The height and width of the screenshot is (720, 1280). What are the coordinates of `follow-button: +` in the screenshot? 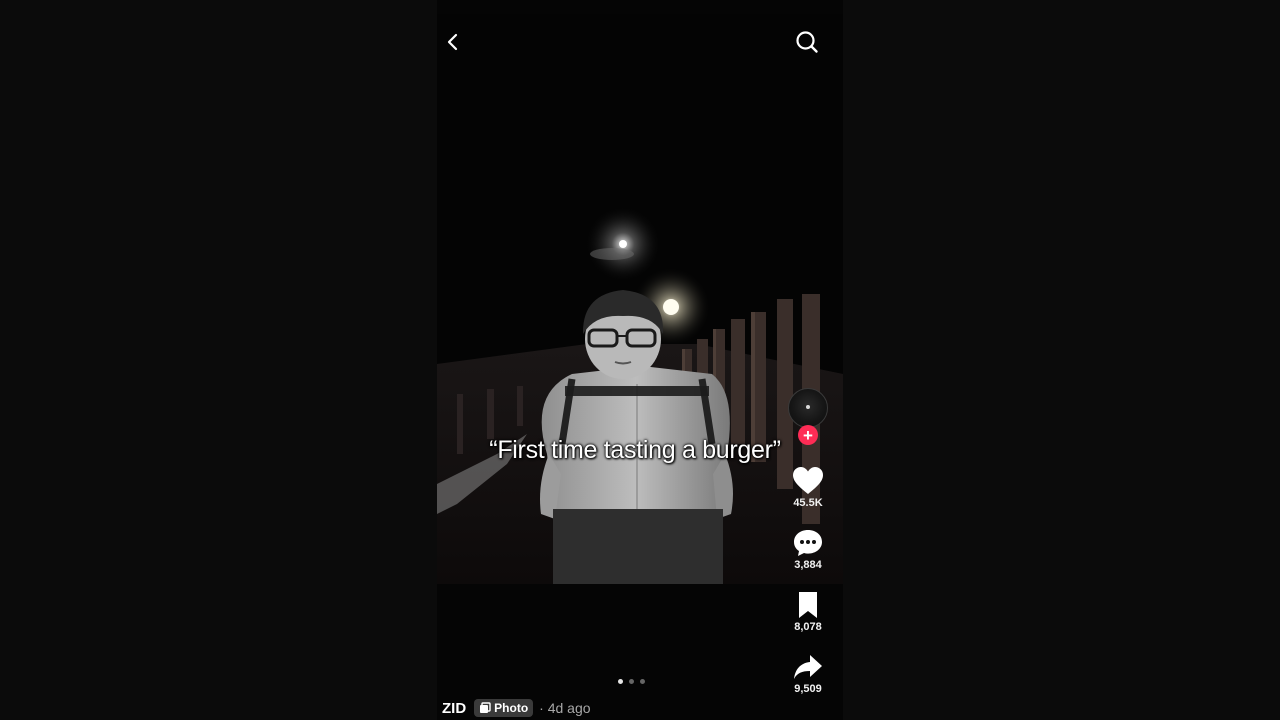 It's located at (808, 435).